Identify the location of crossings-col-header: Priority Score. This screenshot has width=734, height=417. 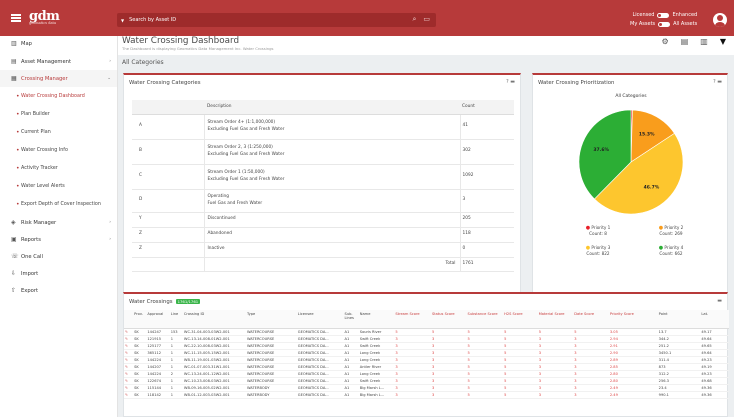
(633, 319).